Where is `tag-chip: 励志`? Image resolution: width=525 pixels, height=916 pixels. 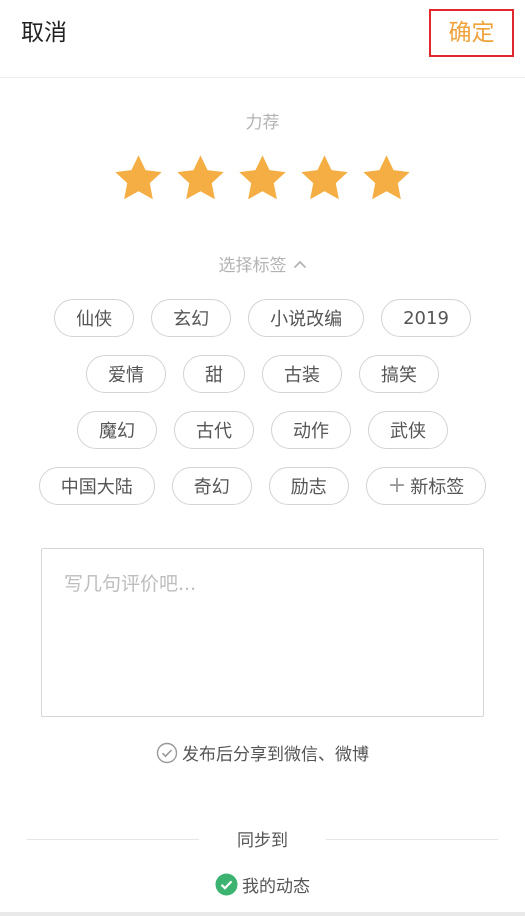
tag-chip: 励志 is located at coordinates (308, 486).